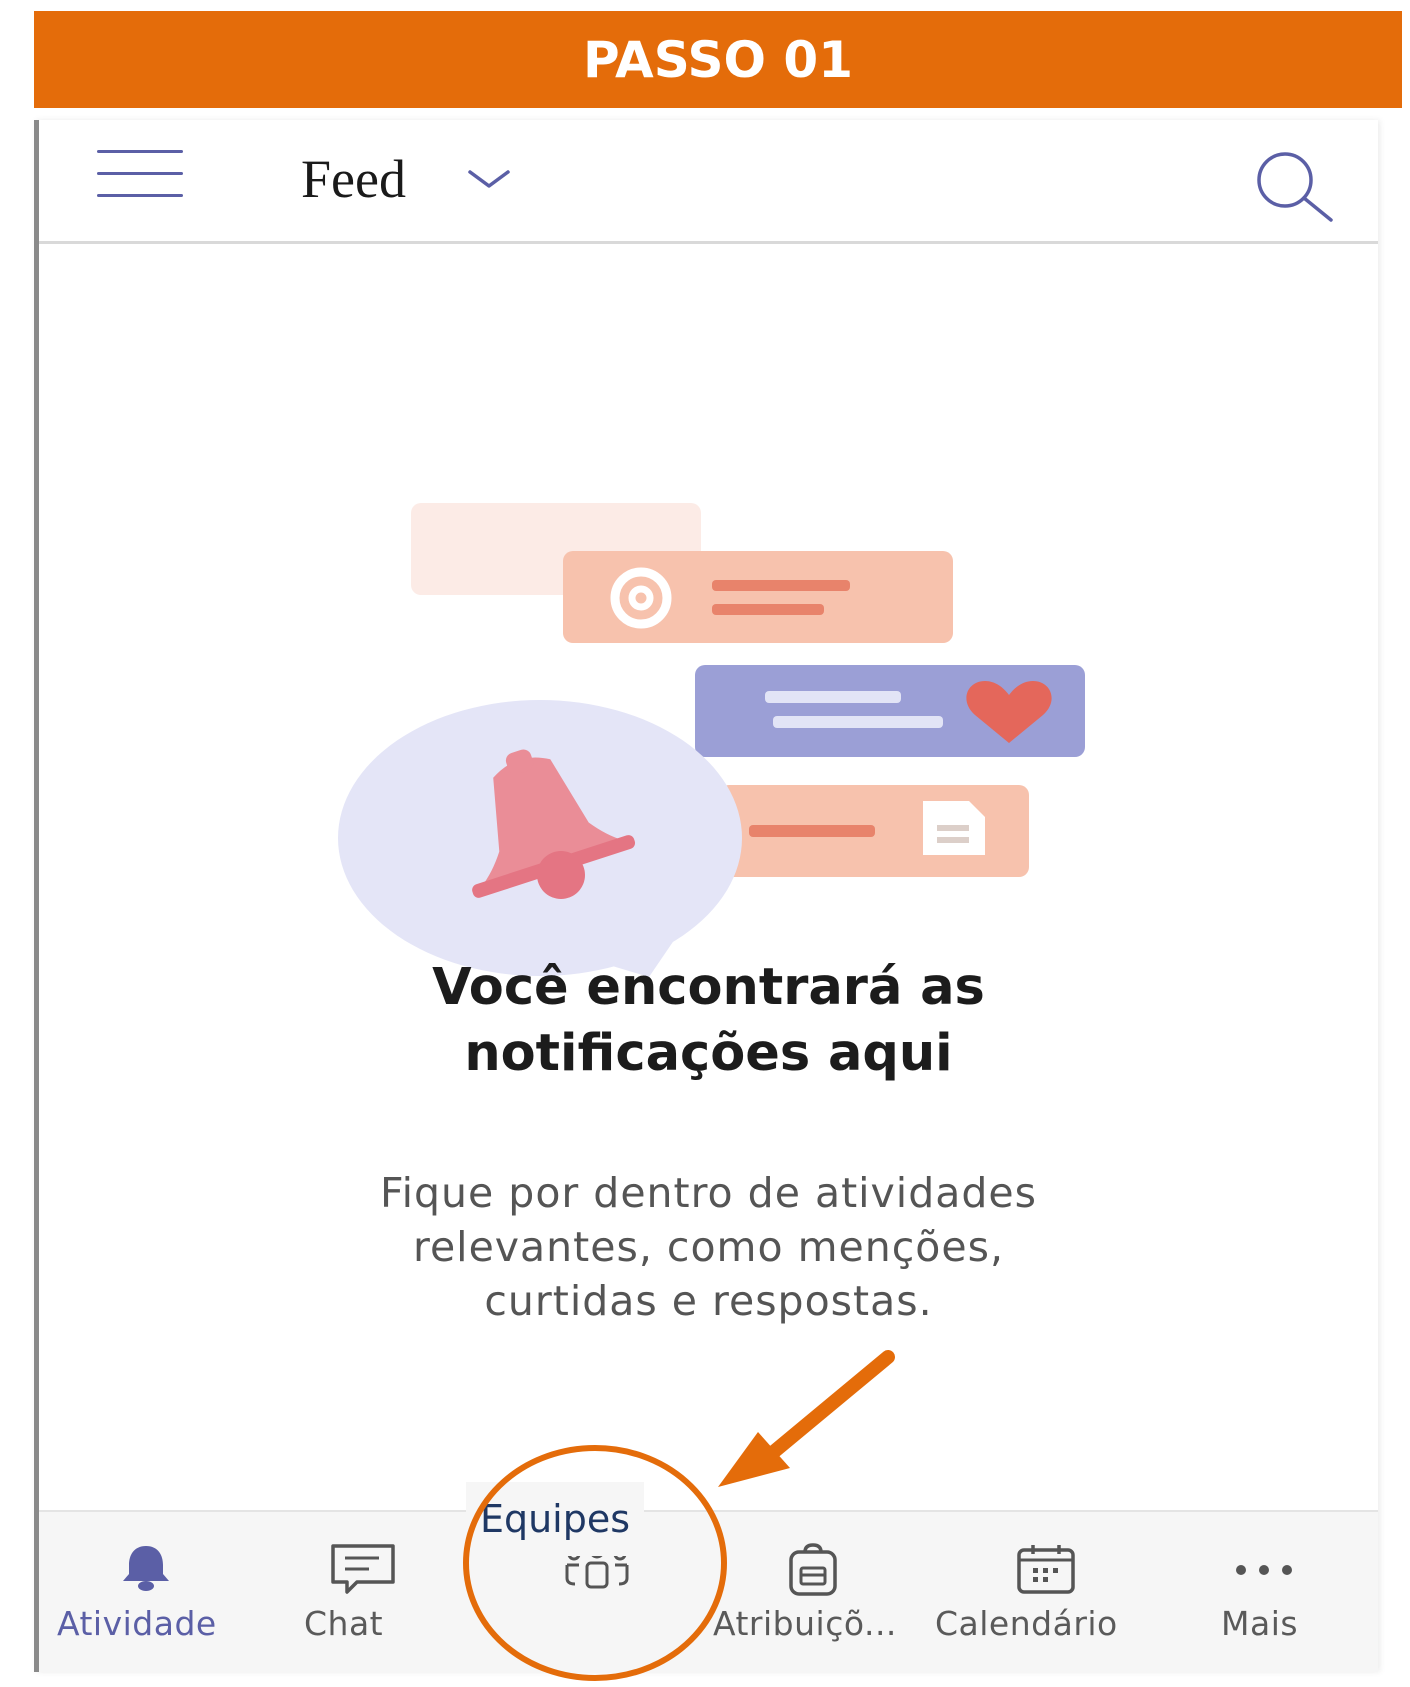  Describe the element at coordinates (1294, 186) in the screenshot. I see `search-icon` at that location.